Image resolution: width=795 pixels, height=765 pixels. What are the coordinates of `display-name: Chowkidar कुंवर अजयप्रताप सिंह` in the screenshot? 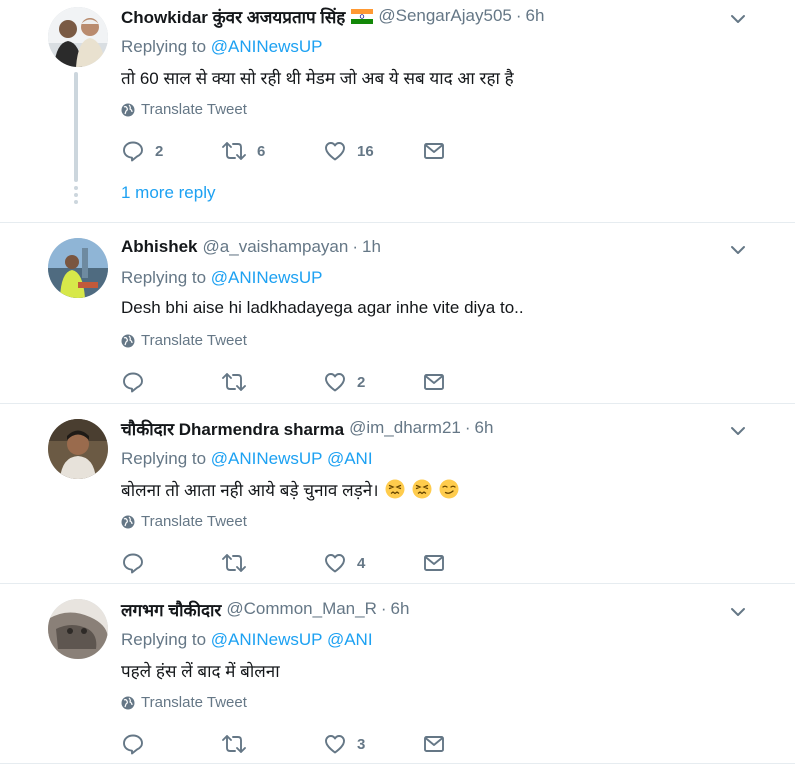 It's located at (233, 16).